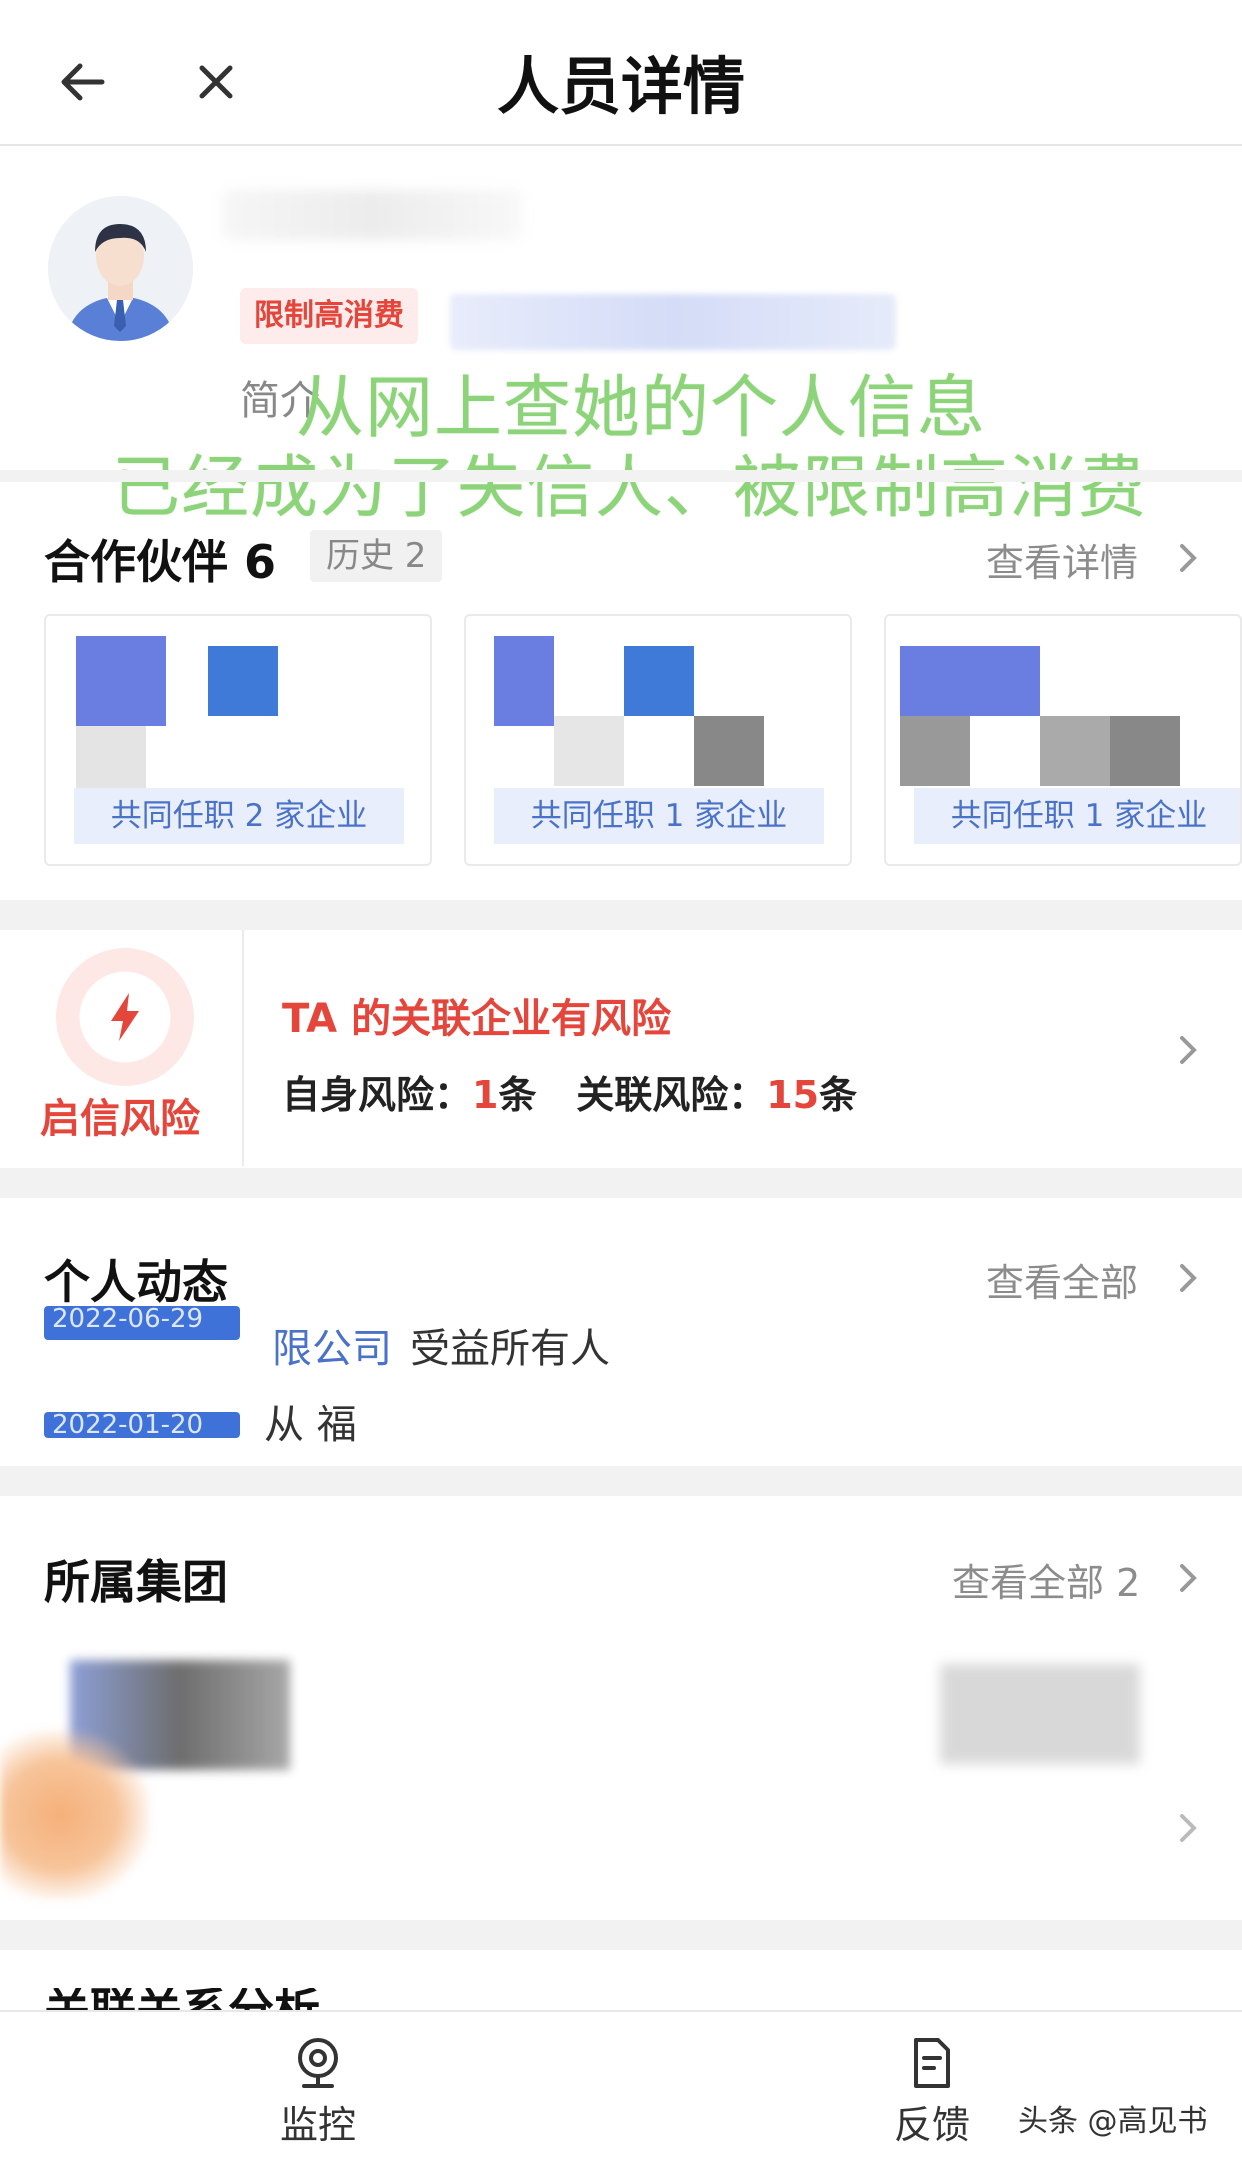 This screenshot has width=1242, height=2161. What do you see at coordinates (136, 1282) in the screenshot?
I see `dynamics-title: 个人动态` at bounding box center [136, 1282].